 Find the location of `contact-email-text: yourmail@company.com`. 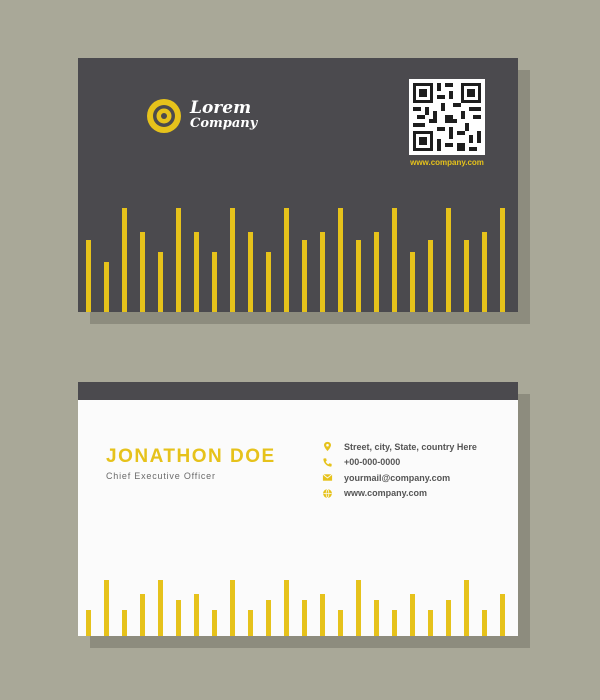

contact-email-text: yourmail@company.com is located at coordinates (397, 477).